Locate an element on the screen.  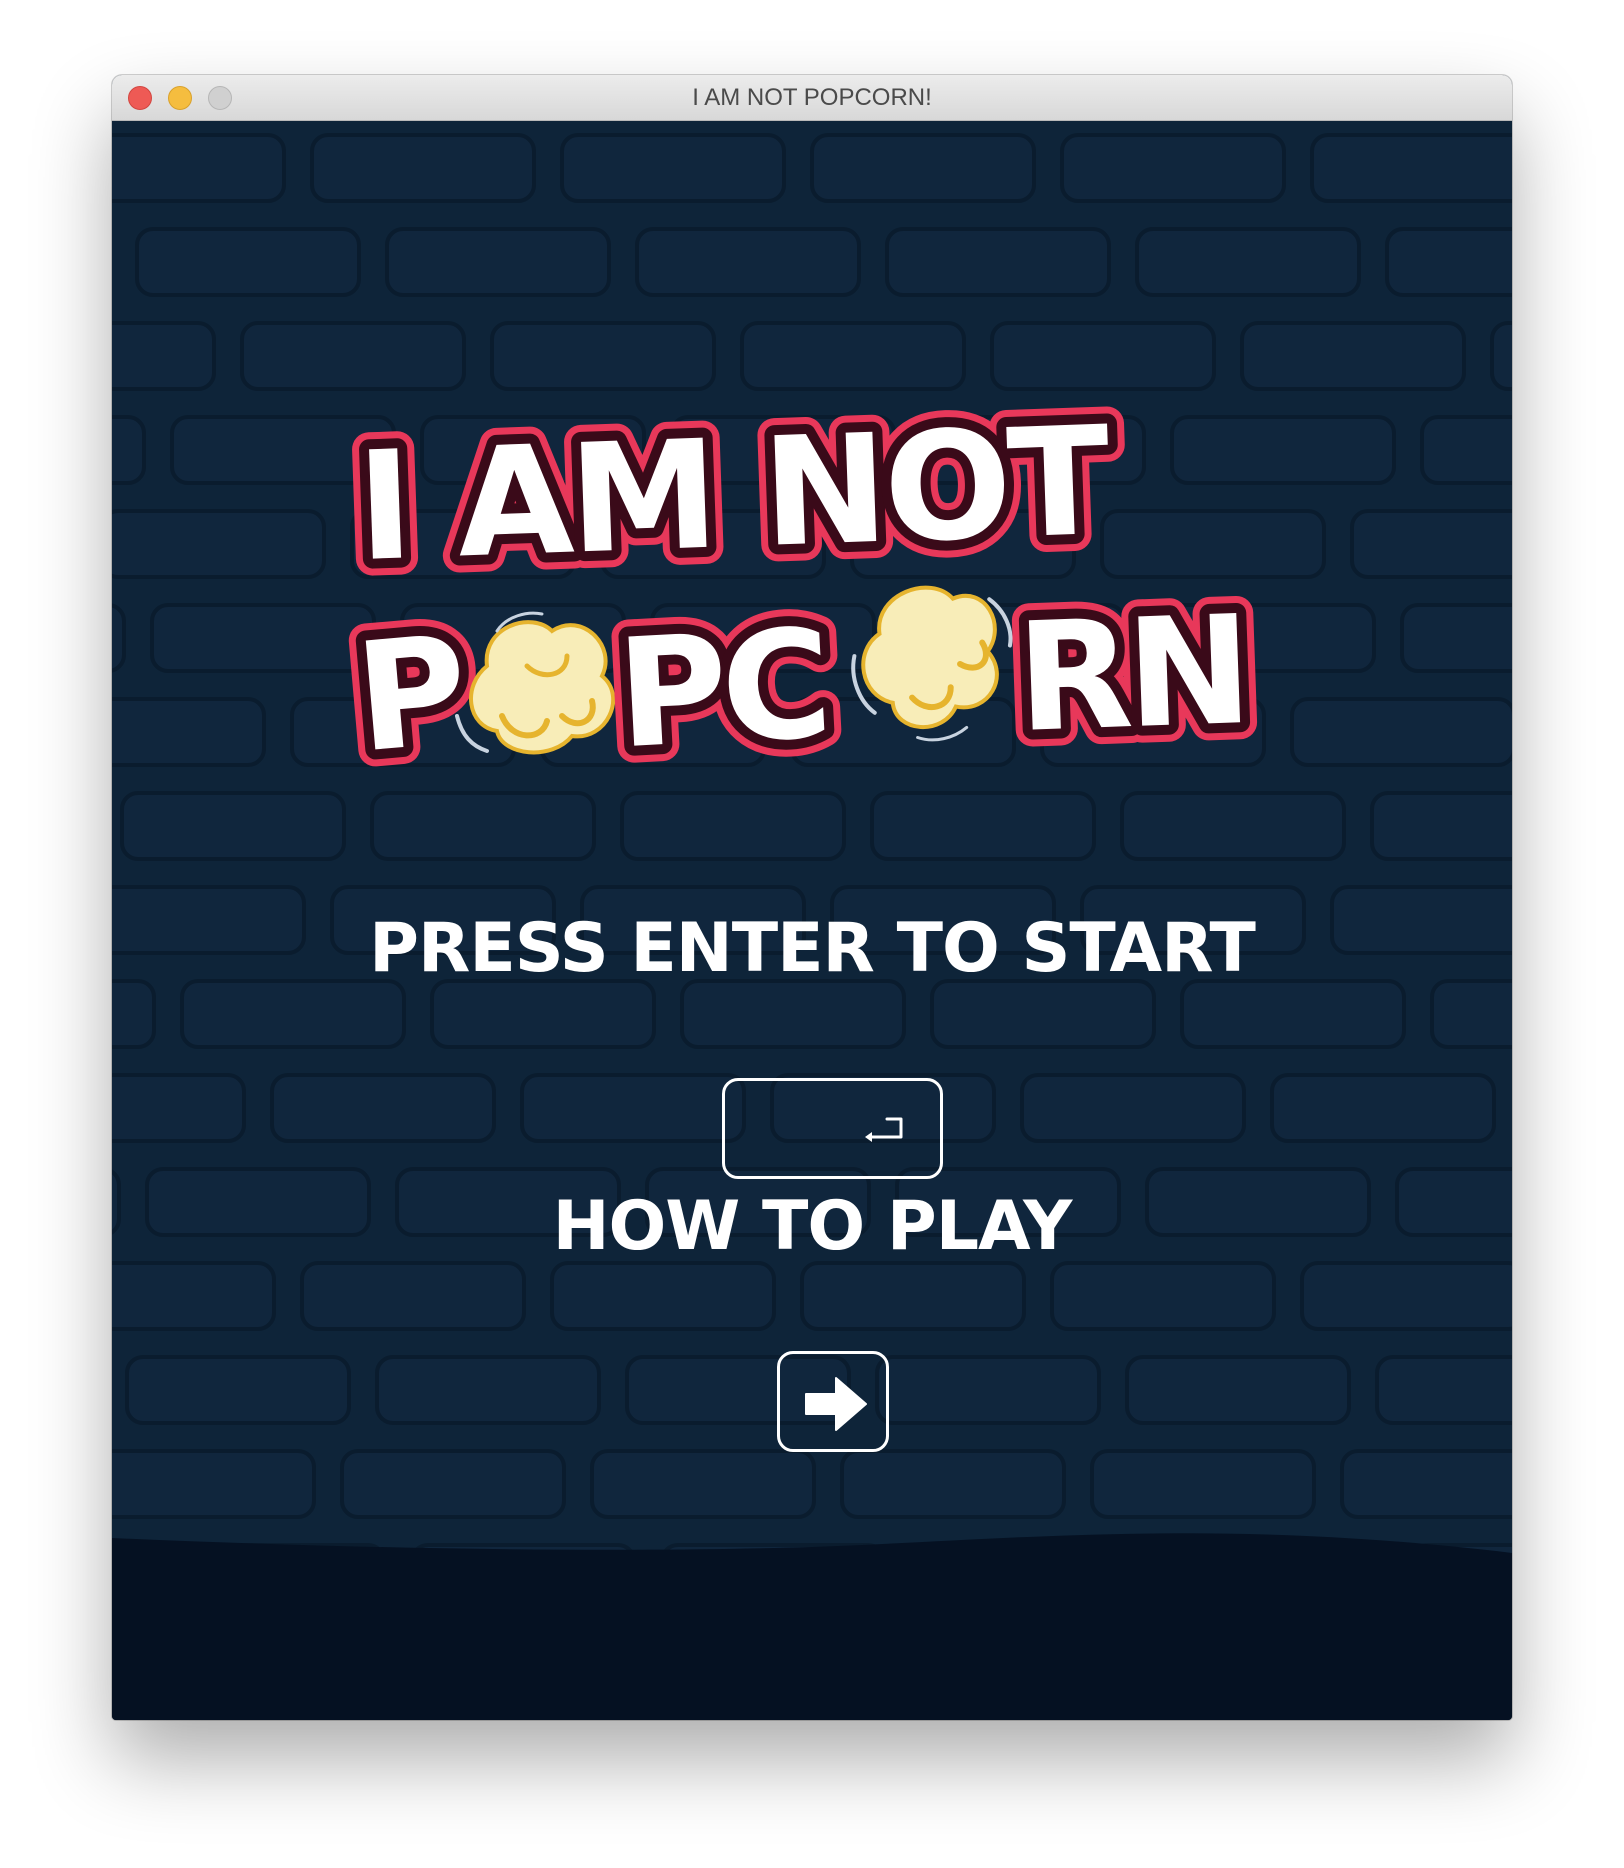
window-title: I AM NOT POPCORN! is located at coordinates (812, 97).